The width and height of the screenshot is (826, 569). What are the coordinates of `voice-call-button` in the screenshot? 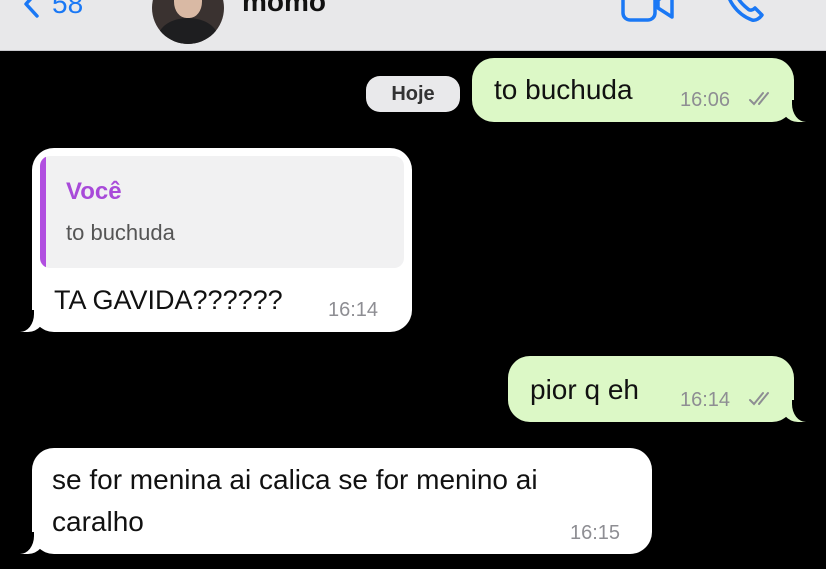 It's located at (745, 14).